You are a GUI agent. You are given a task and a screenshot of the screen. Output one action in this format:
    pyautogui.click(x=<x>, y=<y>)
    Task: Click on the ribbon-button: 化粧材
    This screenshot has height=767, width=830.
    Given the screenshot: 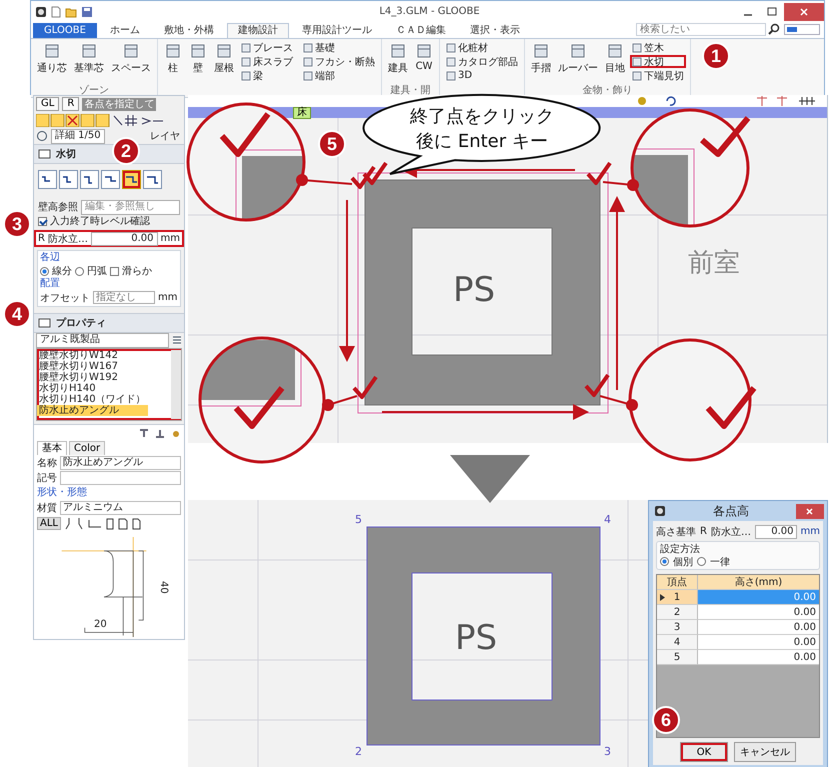 What is the action you would take?
    pyautogui.click(x=482, y=47)
    